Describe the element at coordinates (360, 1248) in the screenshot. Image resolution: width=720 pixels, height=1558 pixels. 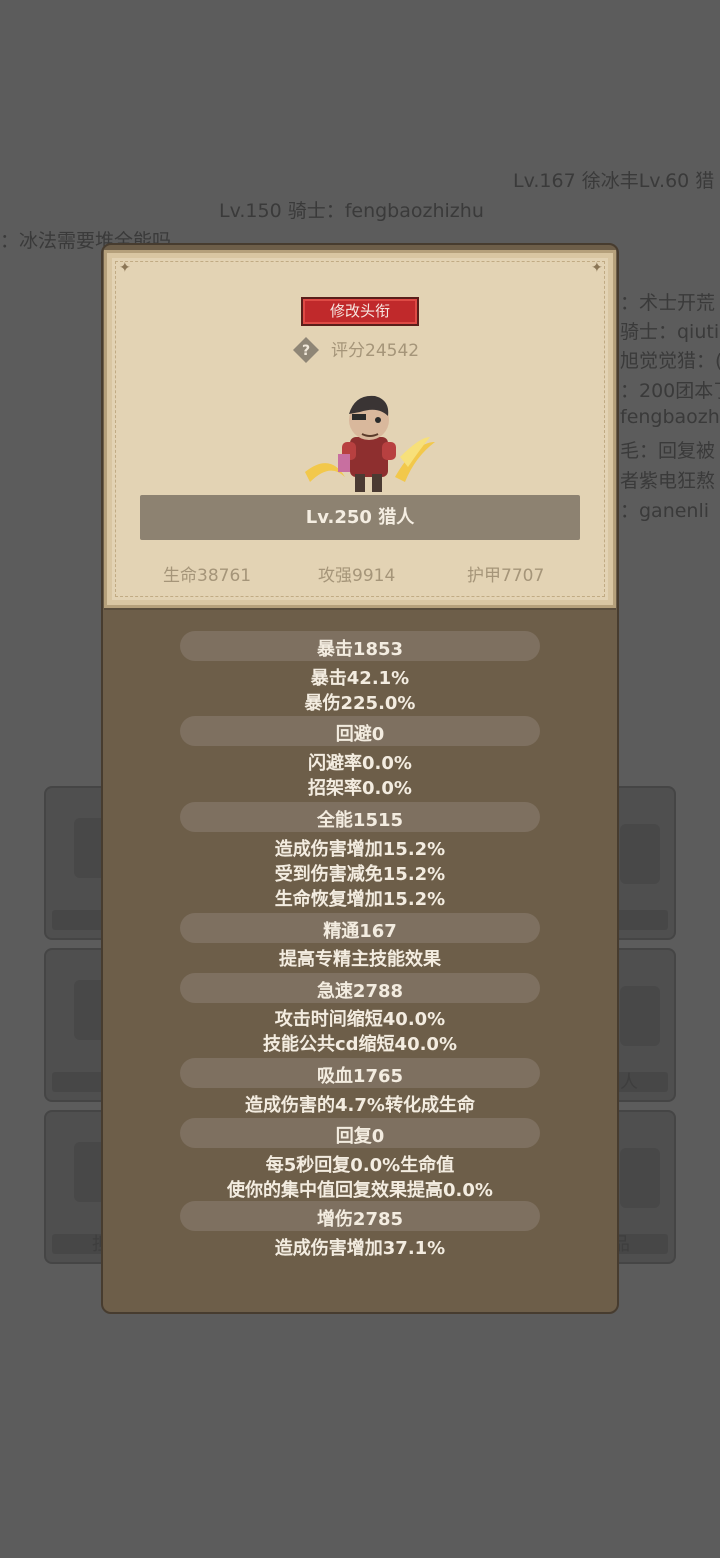
I see `attribute-detail: 造成伤害增加37.1%` at that location.